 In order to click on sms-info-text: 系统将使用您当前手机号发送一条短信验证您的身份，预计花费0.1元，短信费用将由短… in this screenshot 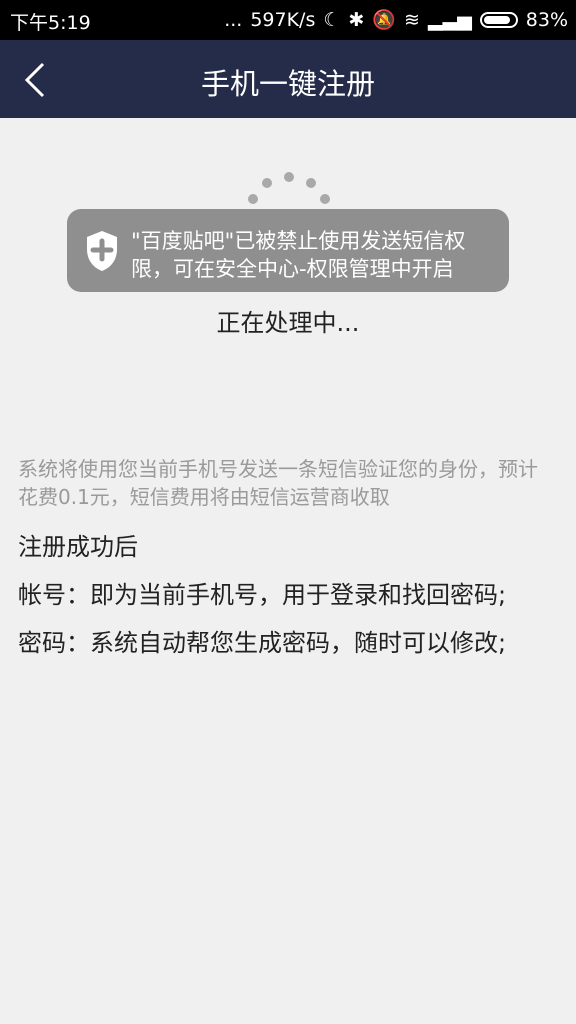, I will do `click(278, 483)`.